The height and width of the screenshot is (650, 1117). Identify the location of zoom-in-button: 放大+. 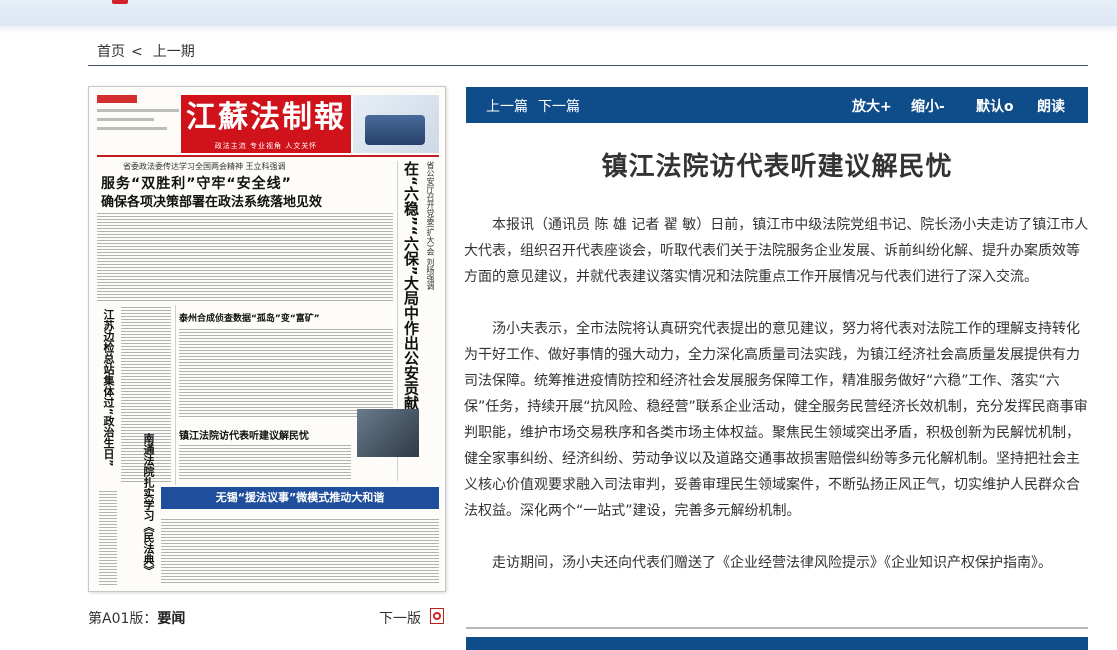
(872, 106).